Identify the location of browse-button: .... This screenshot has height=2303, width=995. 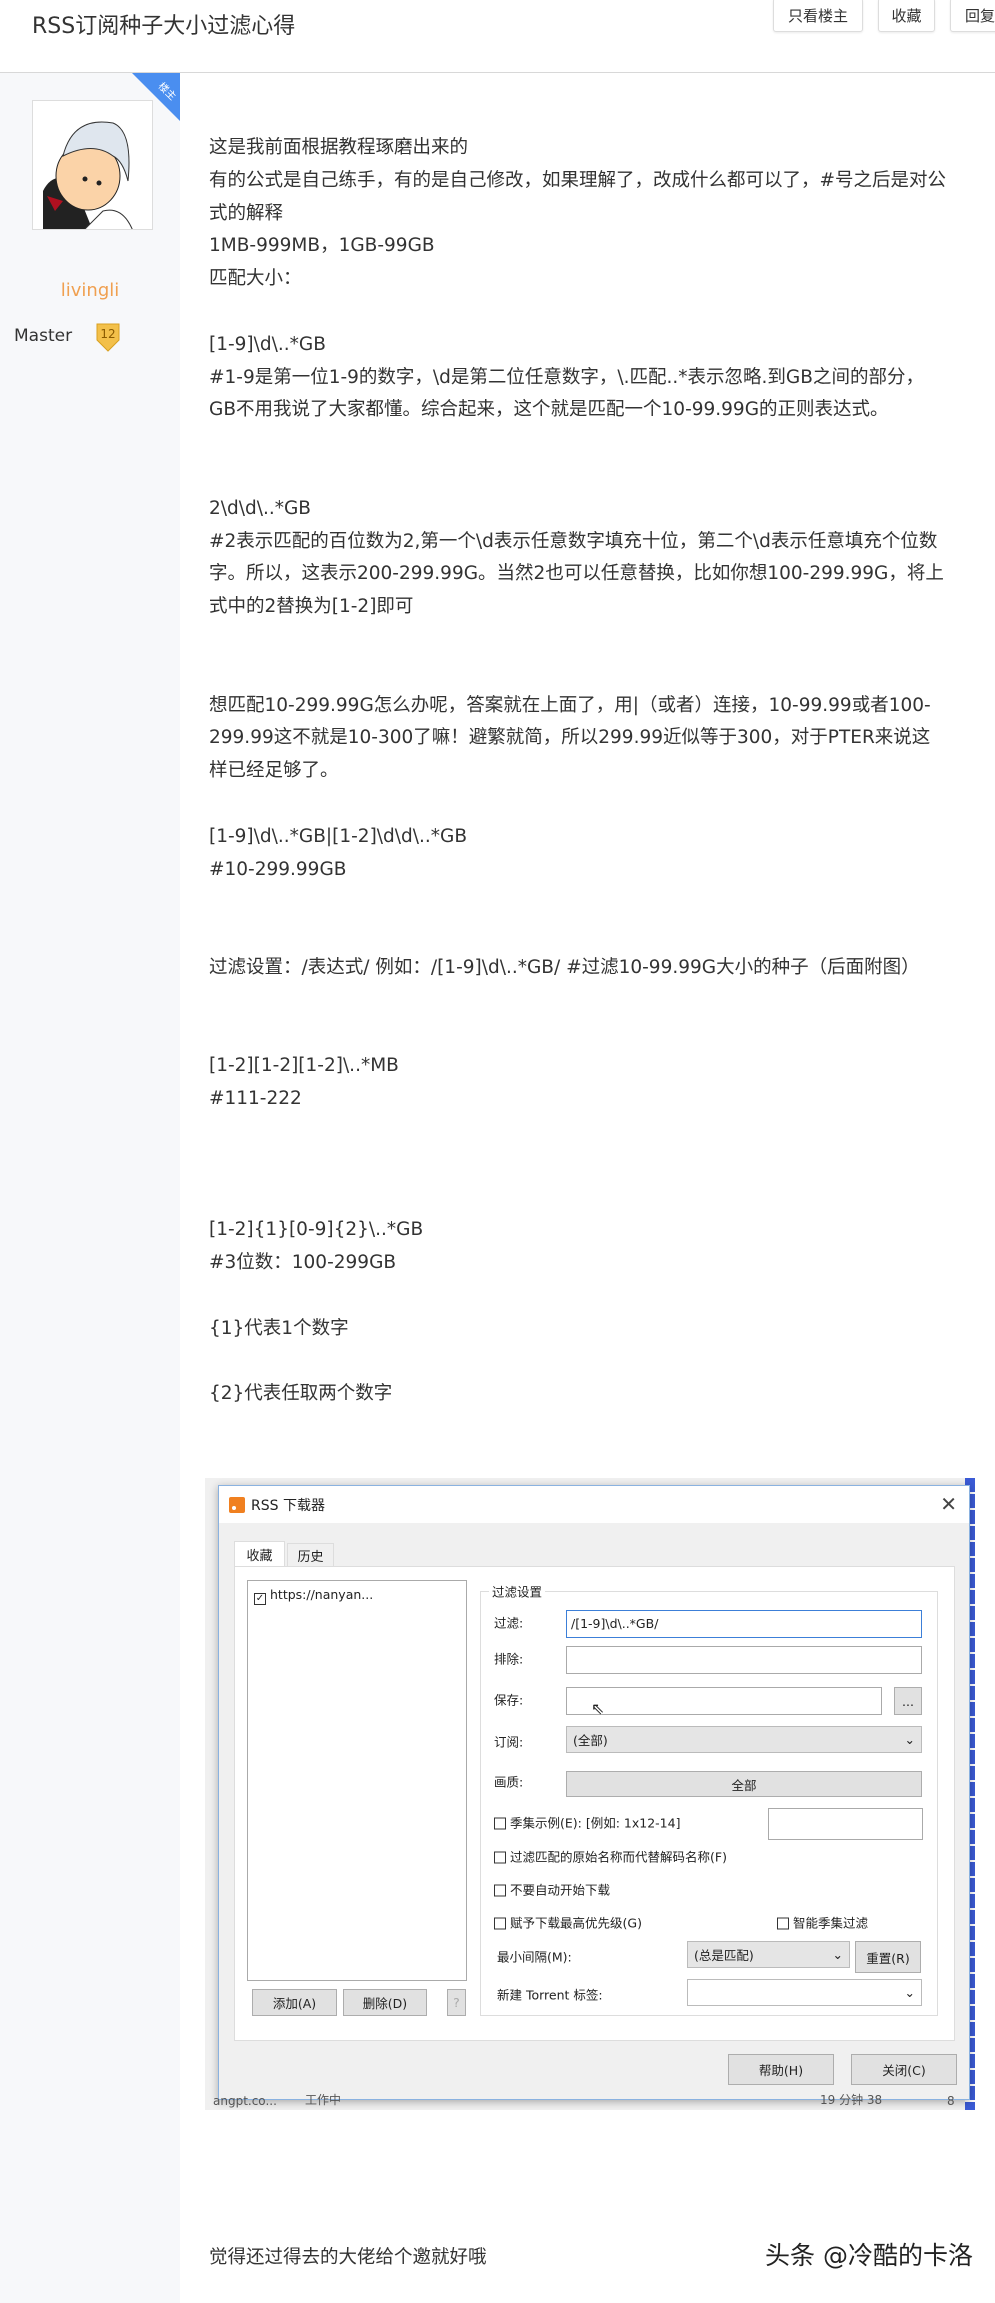
(908, 1701).